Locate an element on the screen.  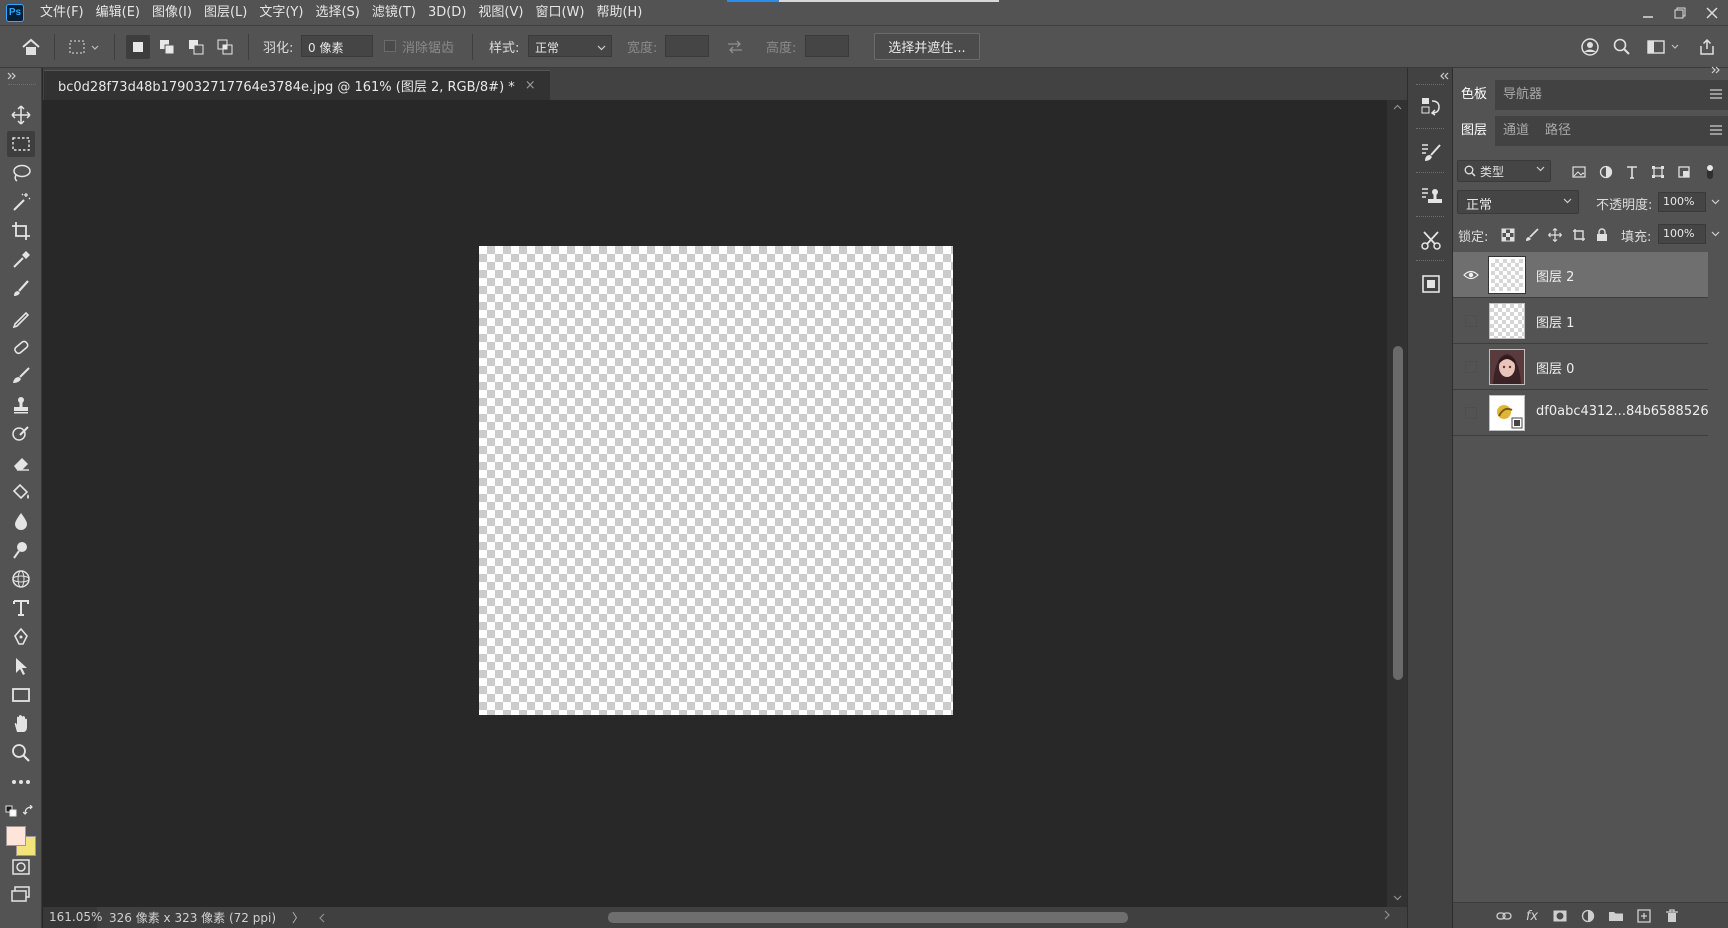
fill-dropdown is located at coordinates (1715, 234).